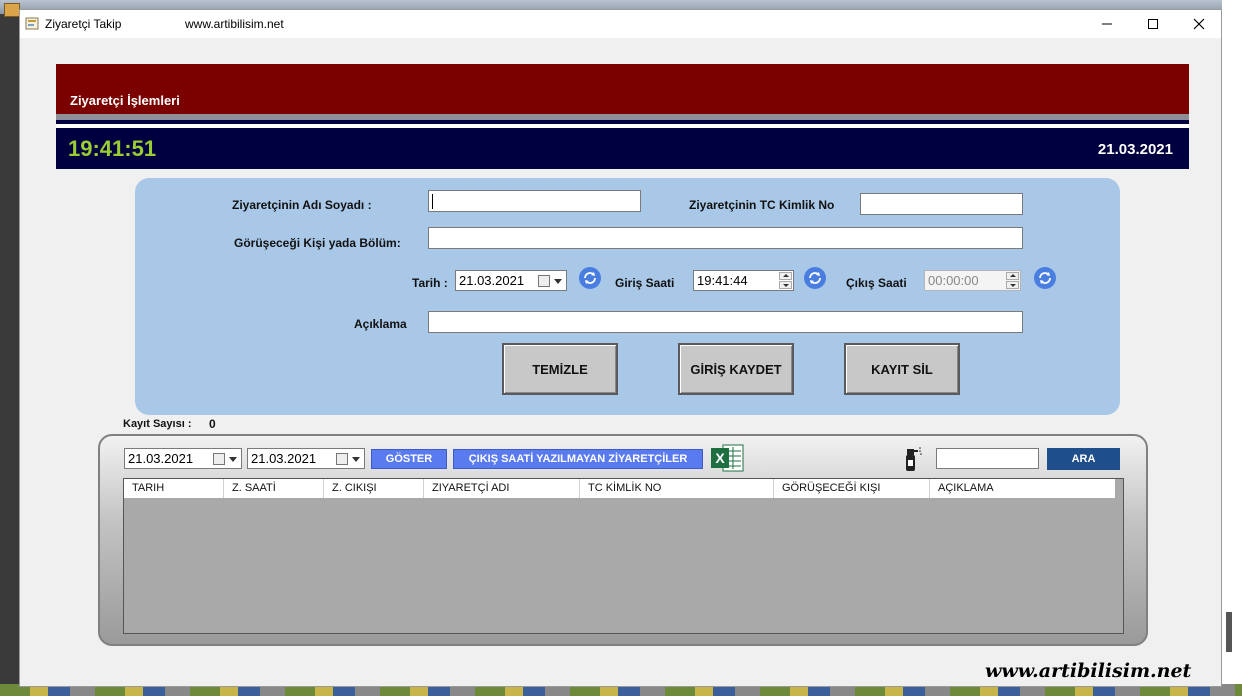  What do you see at coordinates (502, 488) in the screenshot?
I see `column-header-visitor-name: ZIYARETÇİ ADI` at bounding box center [502, 488].